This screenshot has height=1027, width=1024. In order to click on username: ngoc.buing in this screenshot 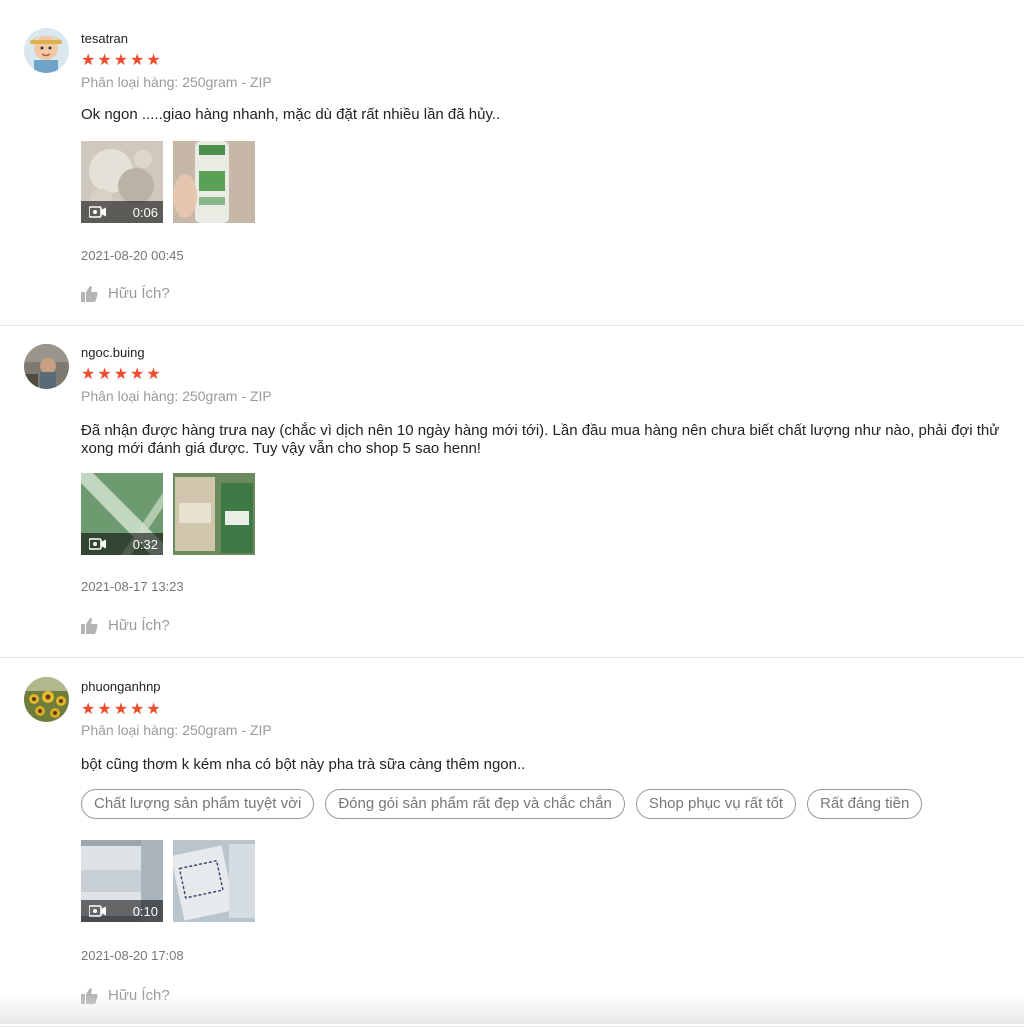, I will do `click(113, 352)`.